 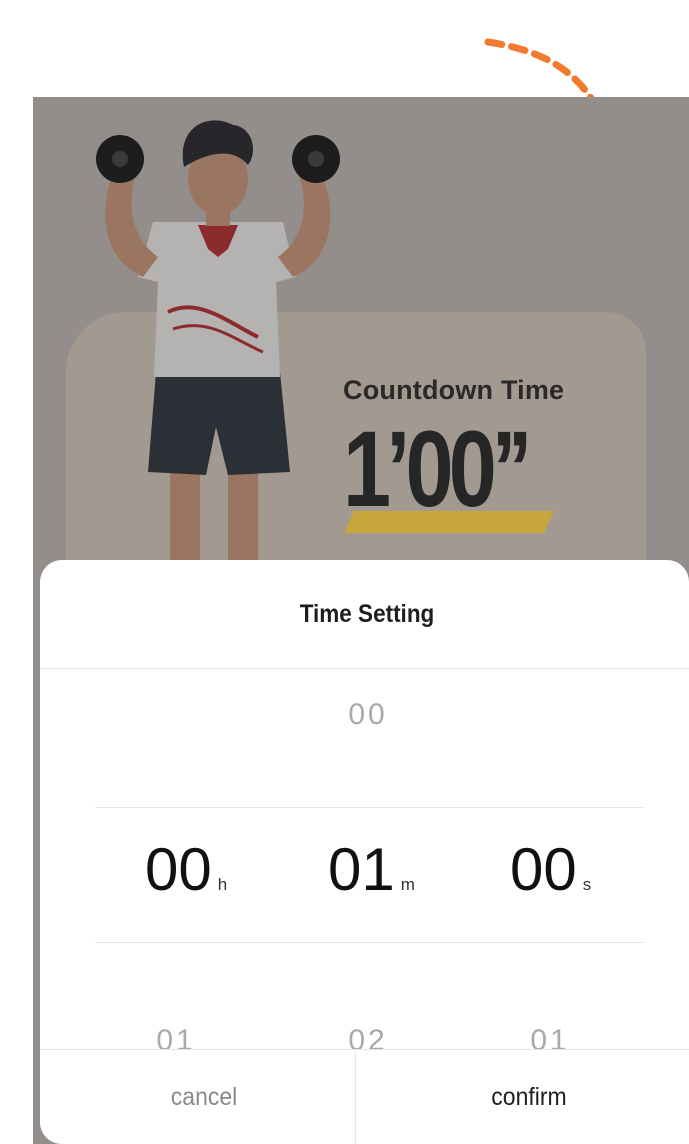 What do you see at coordinates (369, 942) in the screenshot?
I see `picker-selection-line-bottom` at bounding box center [369, 942].